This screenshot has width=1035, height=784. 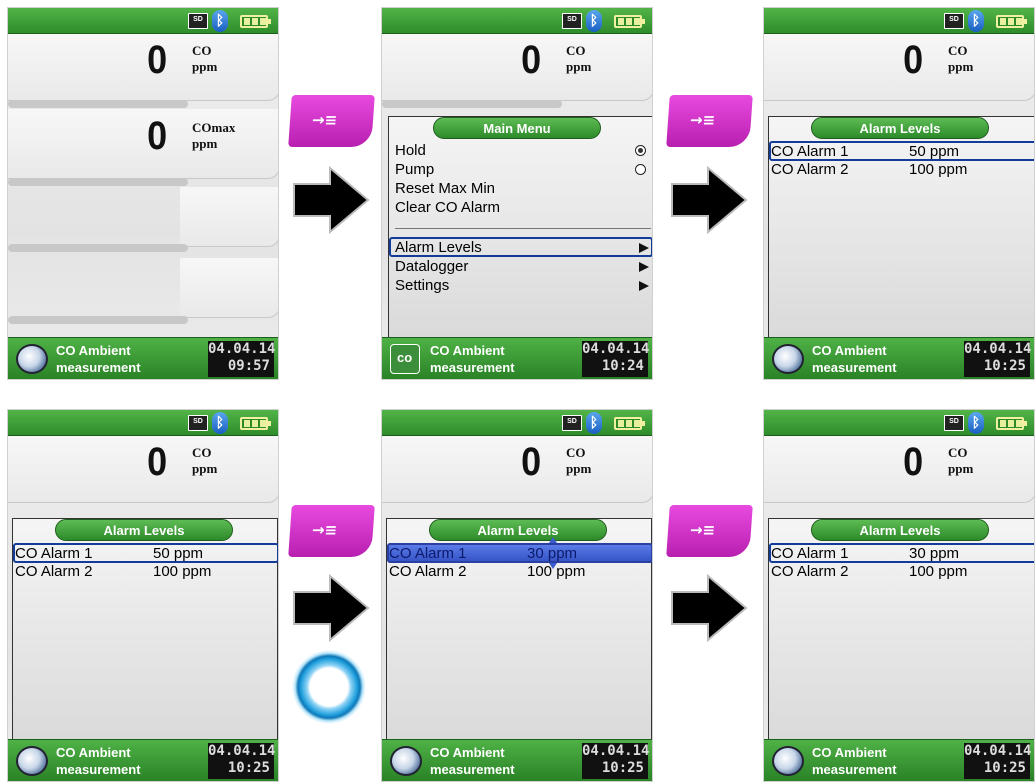 What do you see at coordinates (523, 228) in the screenshot?
I see `menu-separator` at bounding box center [523, 228].